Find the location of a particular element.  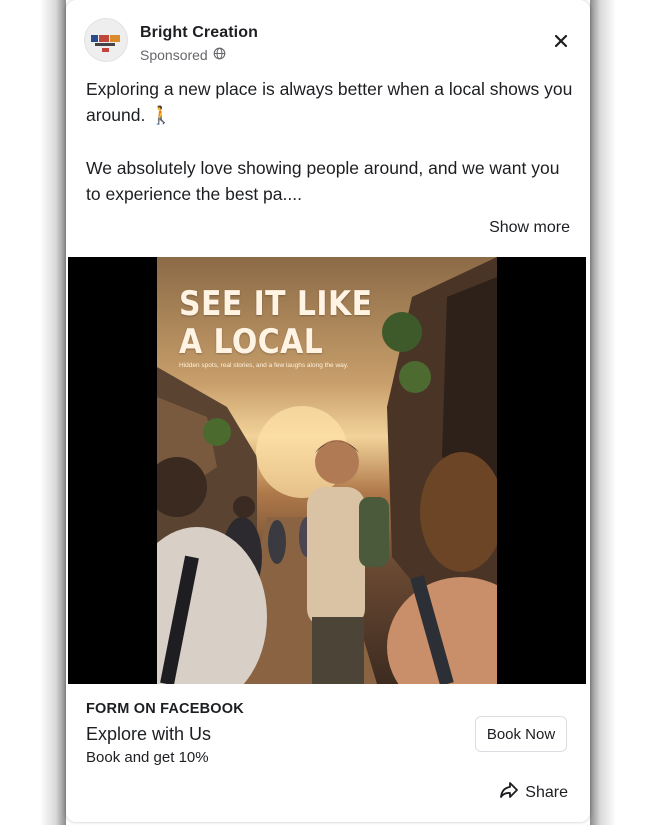

share-button: Share is located at coordinates (533, 792).